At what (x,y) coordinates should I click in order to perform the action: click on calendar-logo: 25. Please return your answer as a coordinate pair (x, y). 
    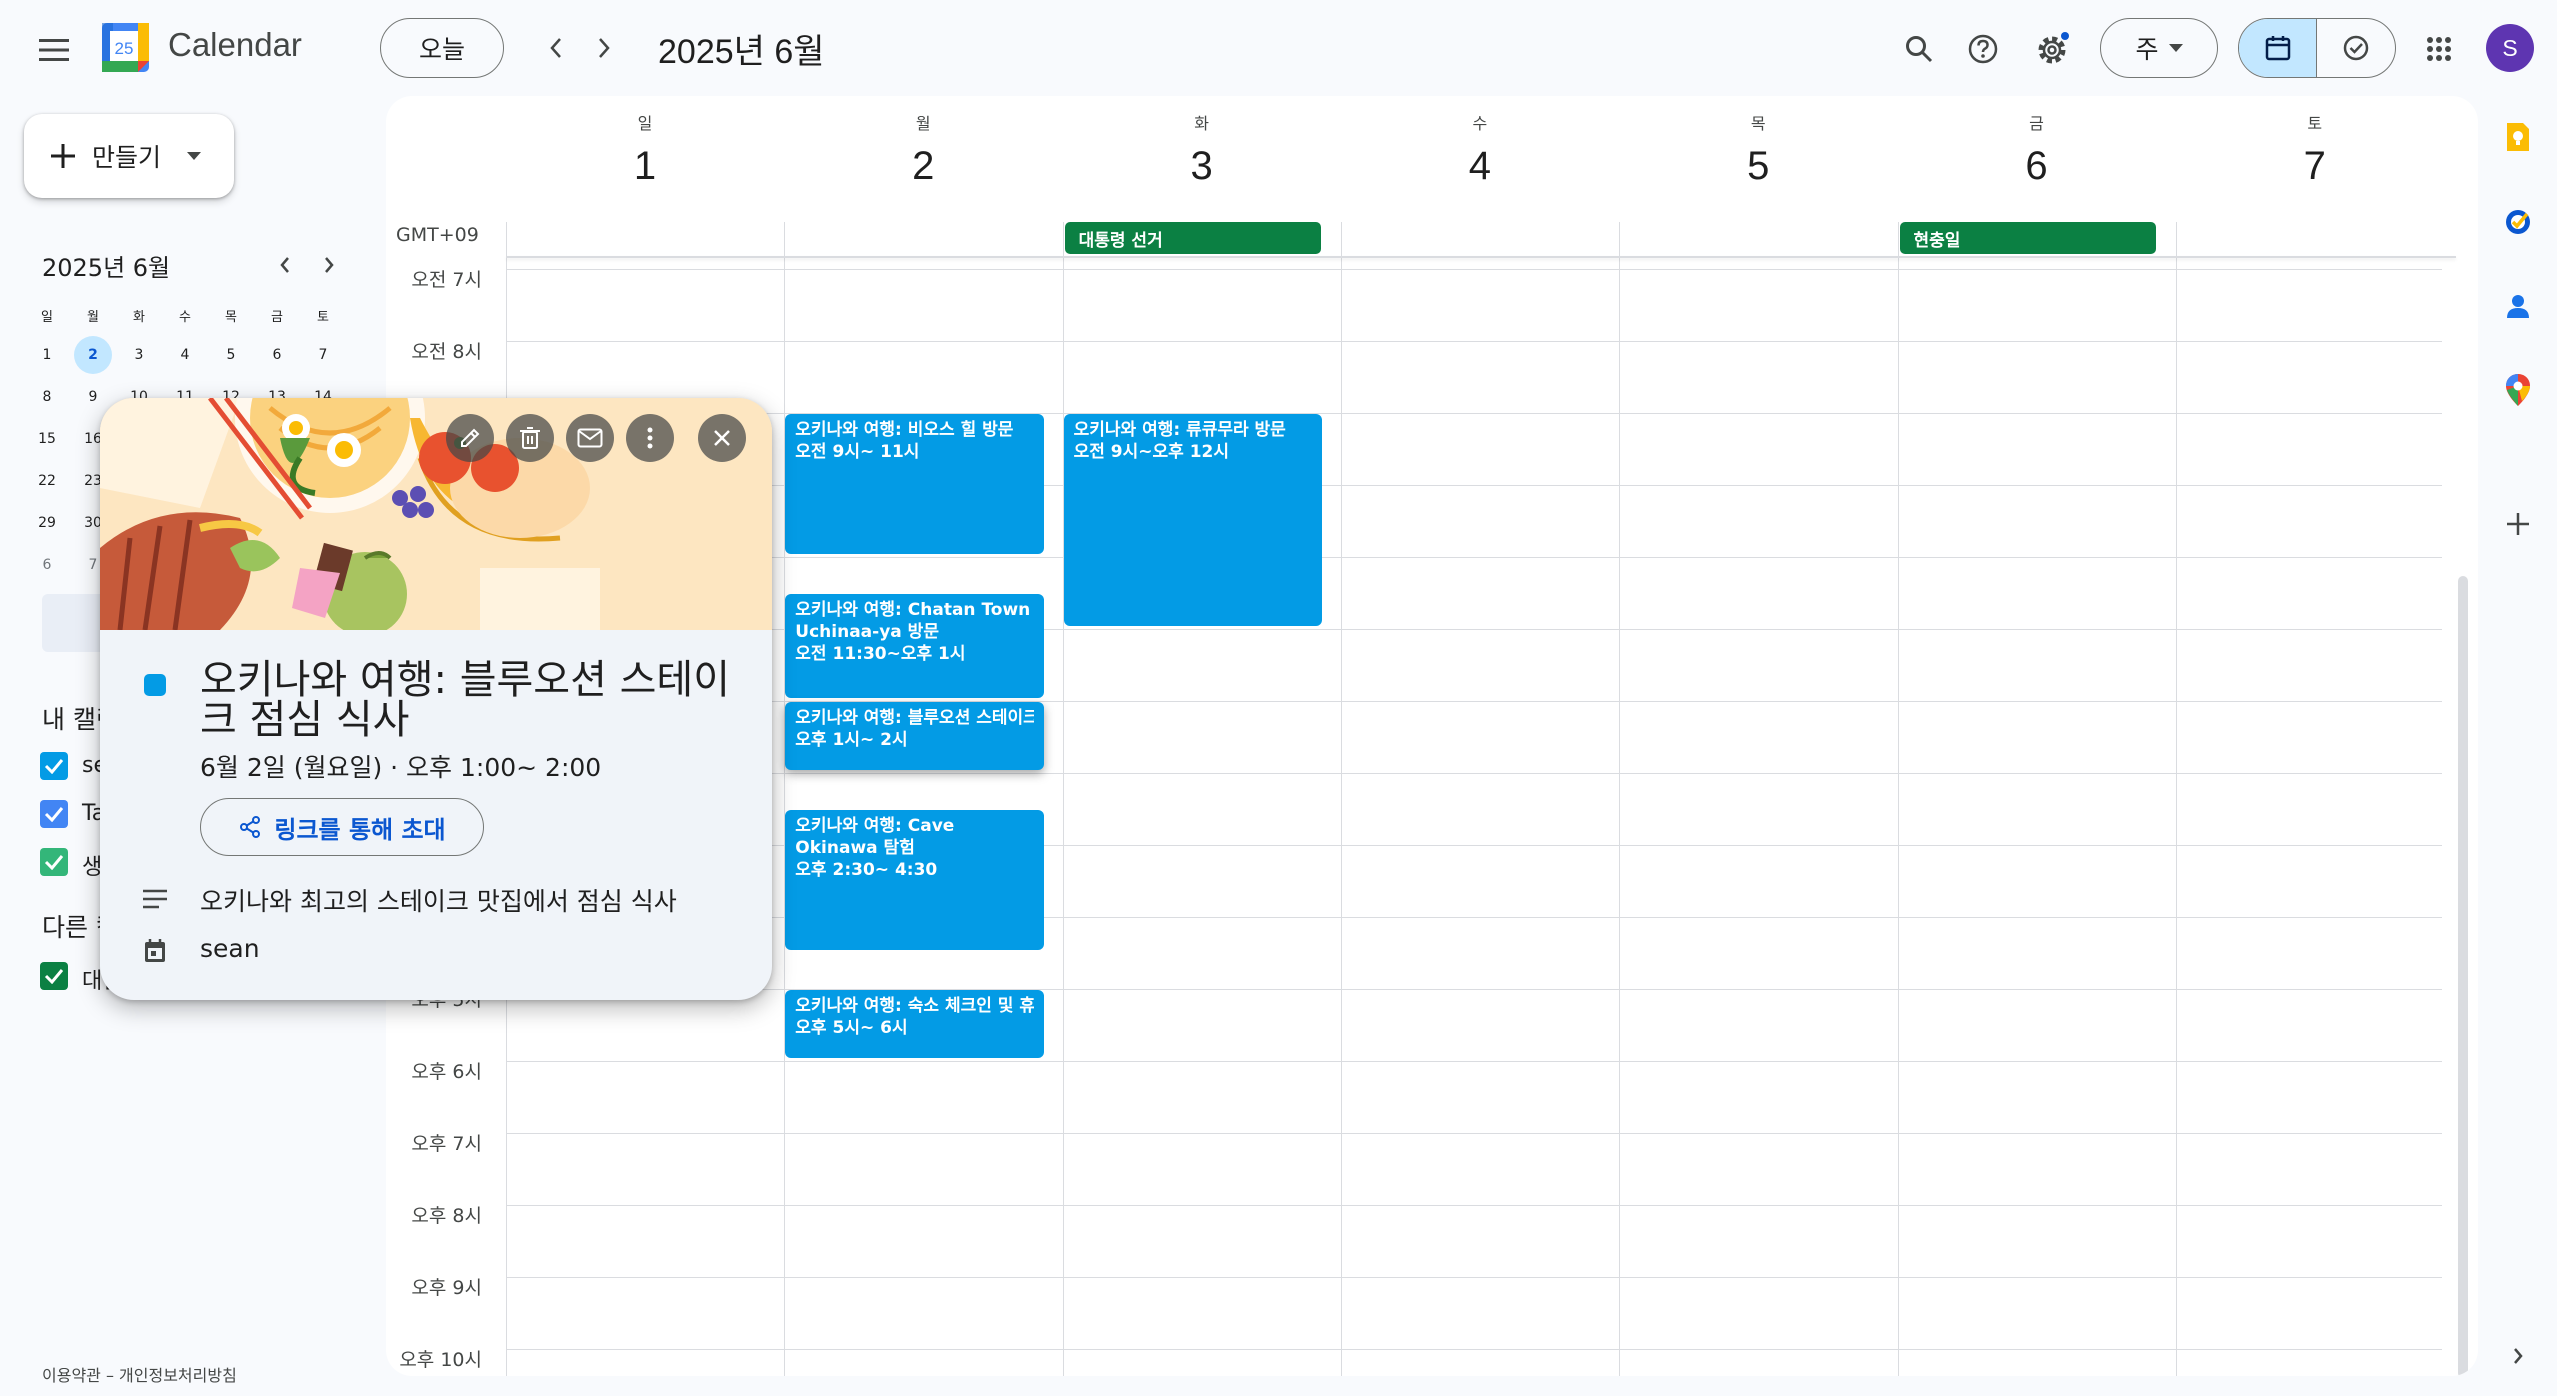
    Looking at the image, I should click on (125, 47).